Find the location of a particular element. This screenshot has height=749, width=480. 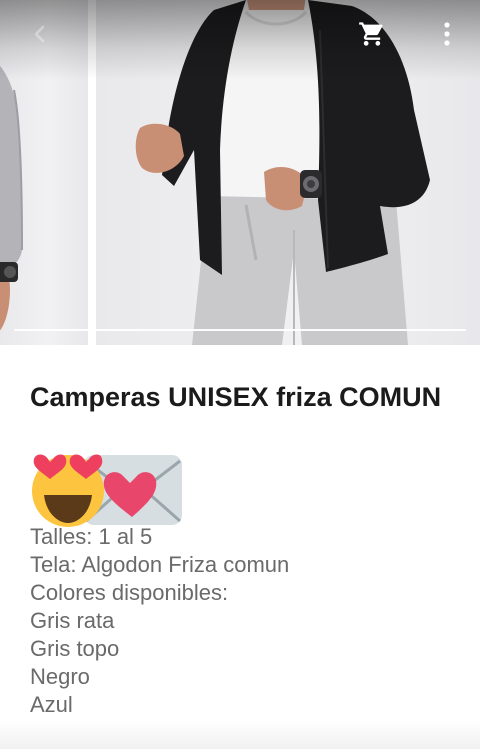

detail-sizes: Talles: 1 al 5 is located at coordinates (91, 536).